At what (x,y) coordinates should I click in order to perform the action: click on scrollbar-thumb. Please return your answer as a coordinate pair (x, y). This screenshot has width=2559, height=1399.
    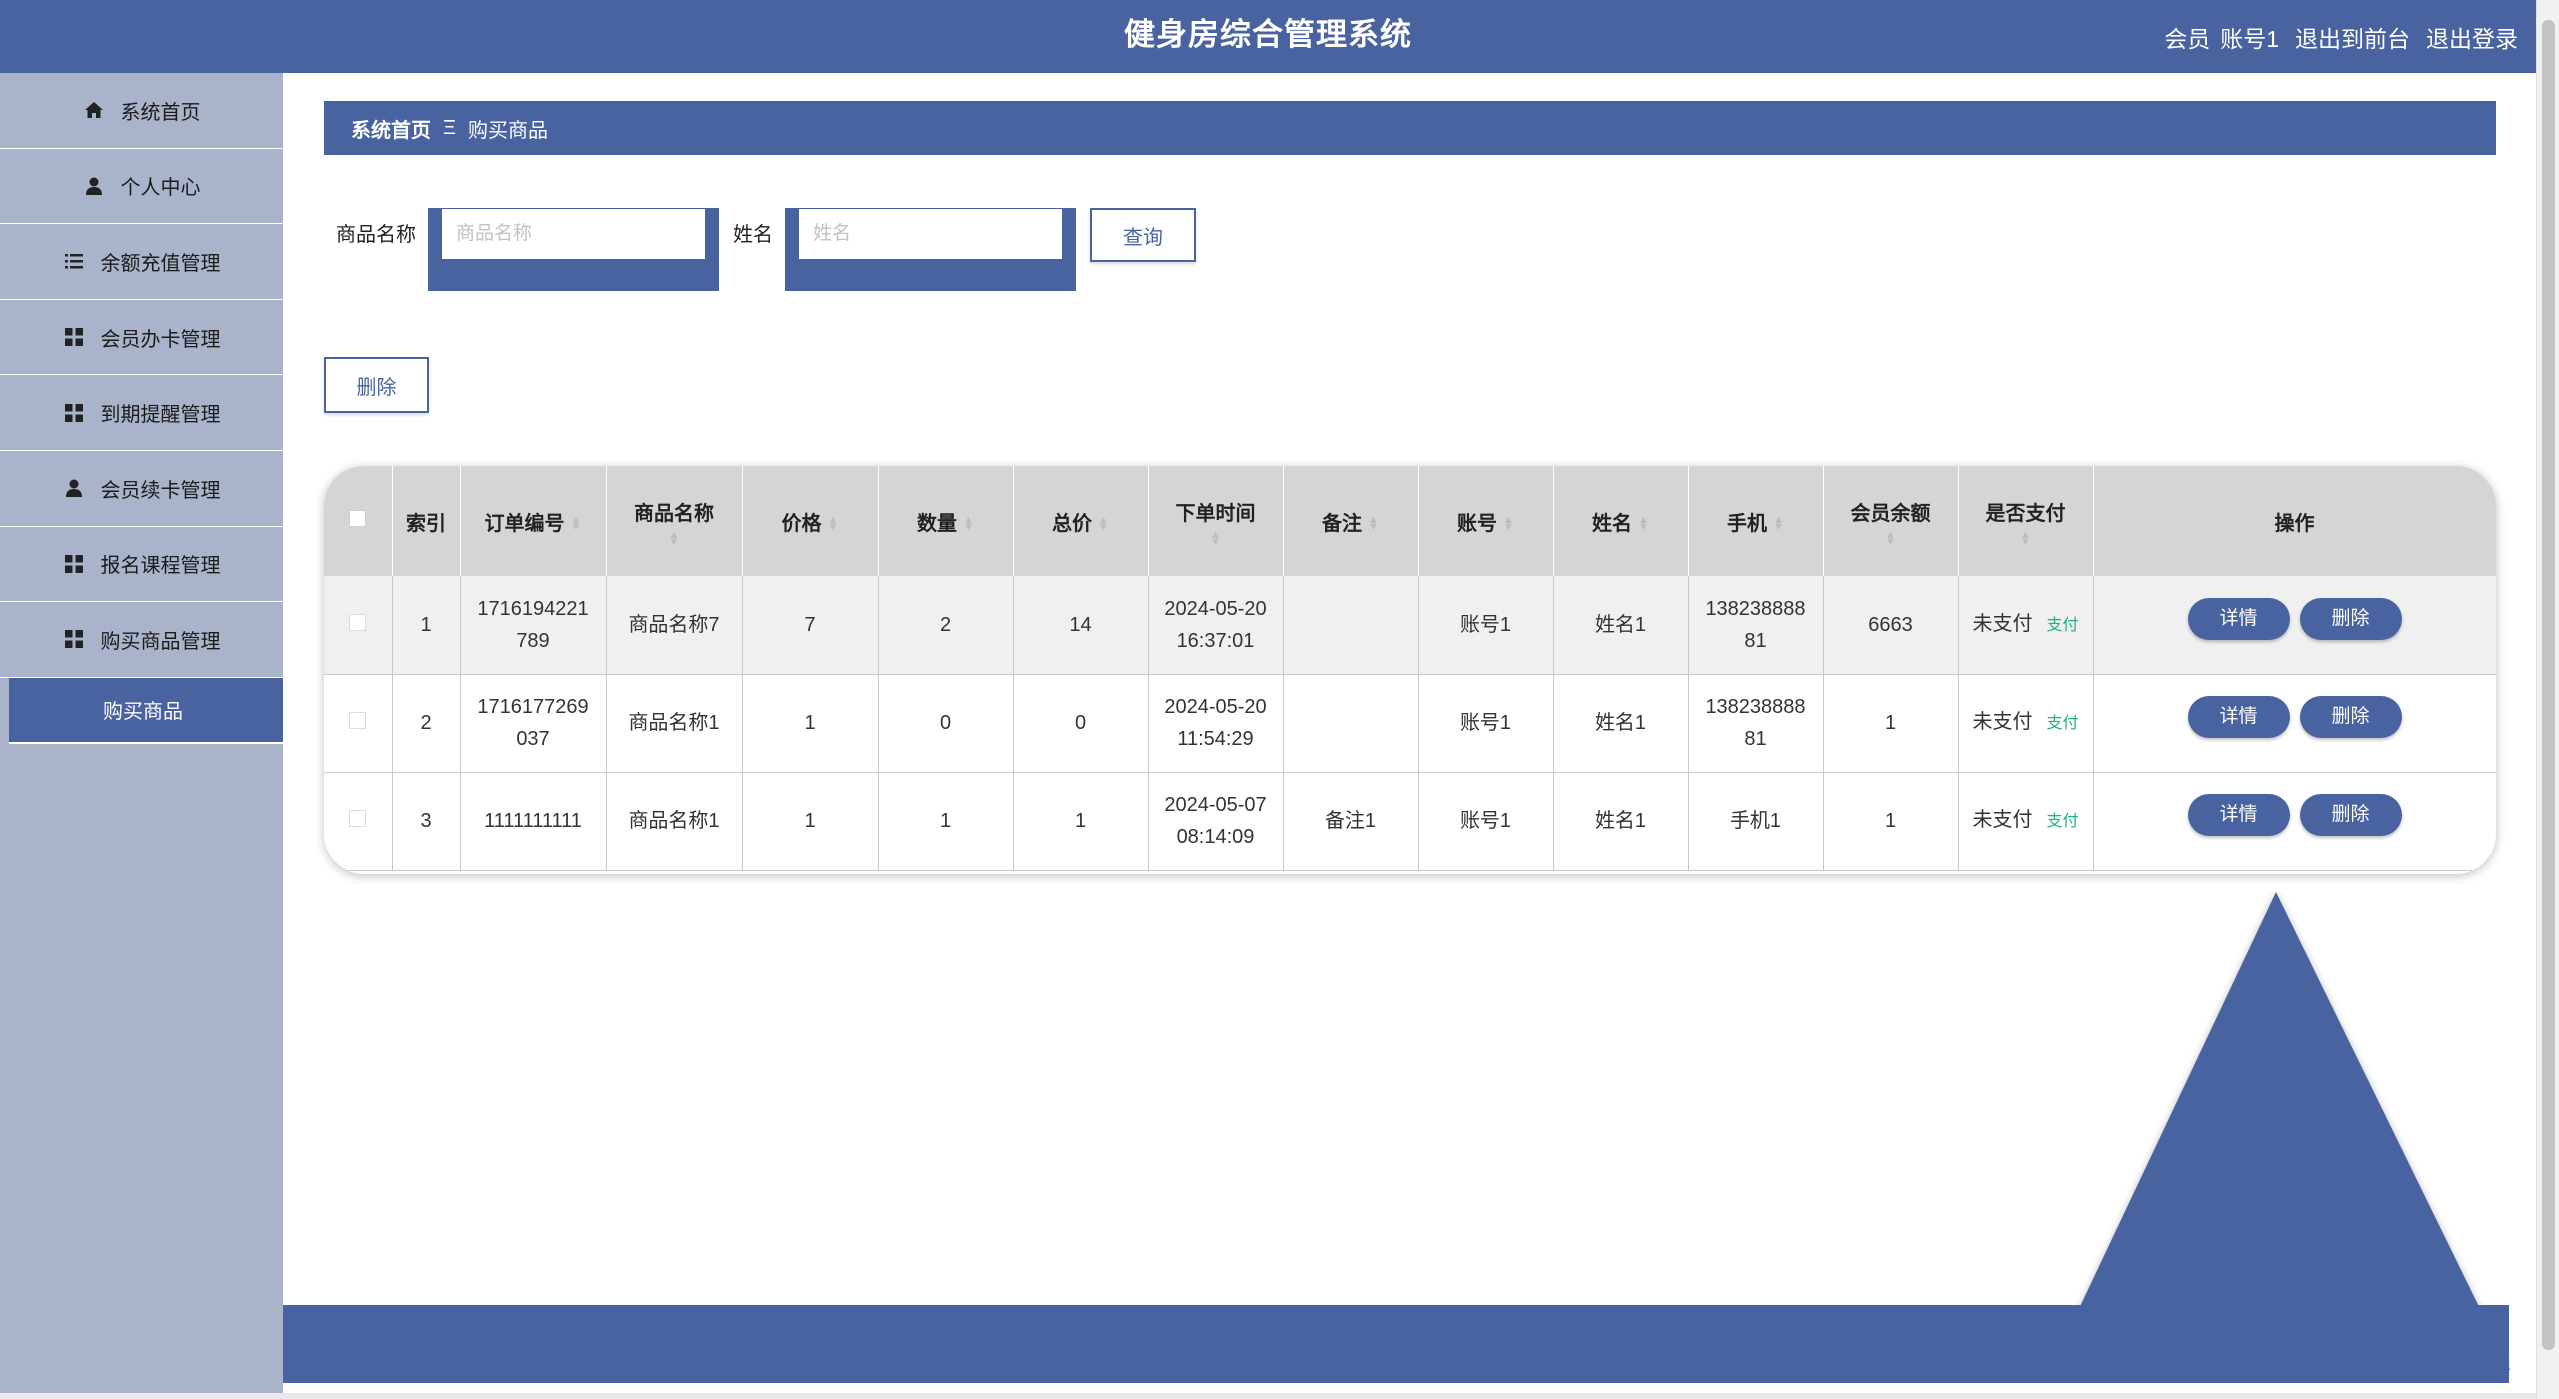
    Looking at the image, I should click on (2548, 685).